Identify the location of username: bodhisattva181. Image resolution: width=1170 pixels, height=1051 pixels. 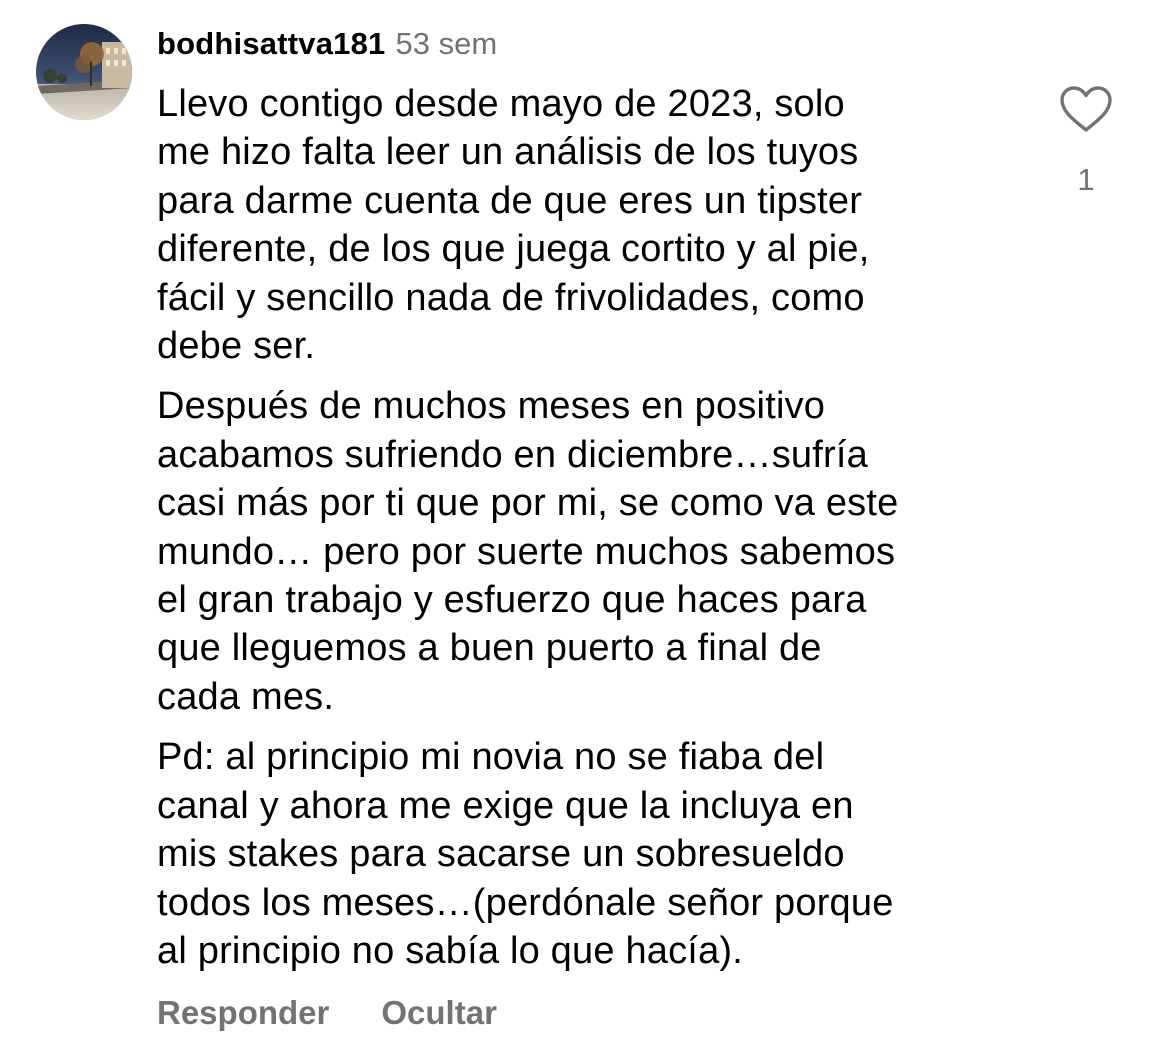
(271, 44).